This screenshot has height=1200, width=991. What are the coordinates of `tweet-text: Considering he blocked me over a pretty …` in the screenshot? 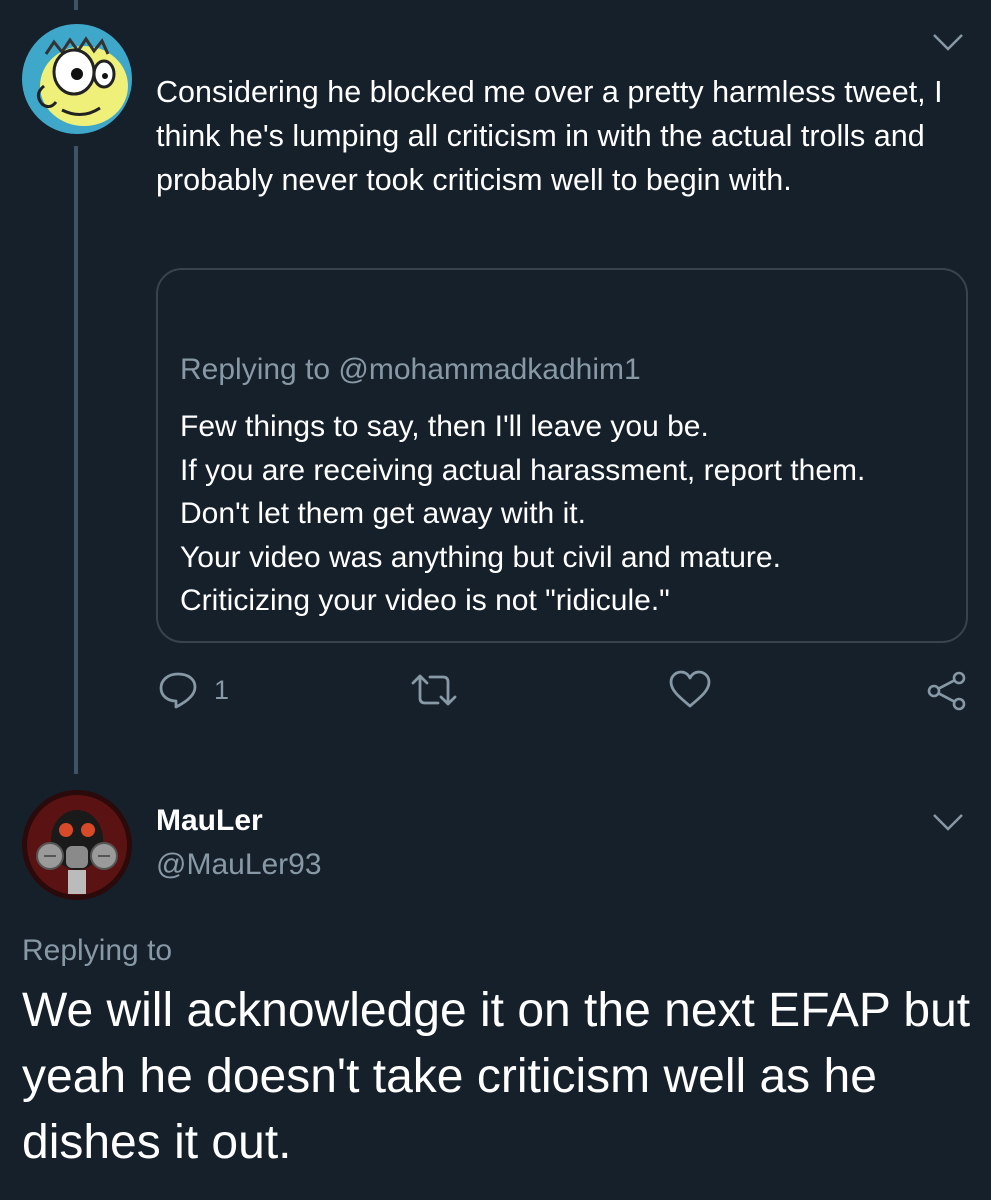 It's located at (549, 136).